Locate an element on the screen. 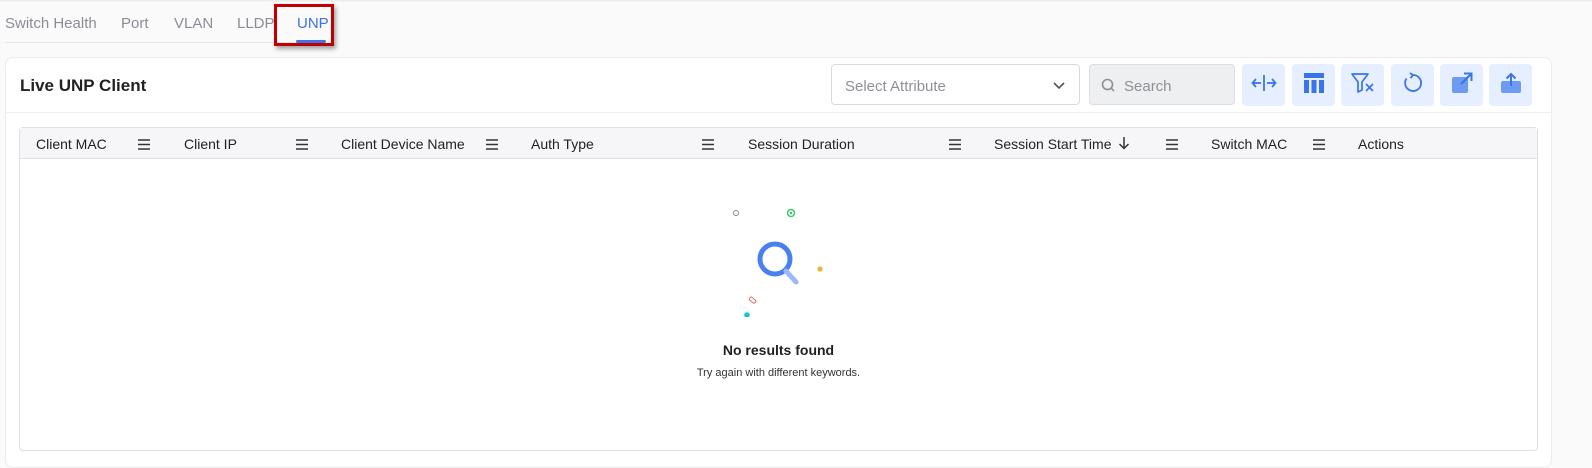 The width and height of the screenshot is (1592, 468). open-external-icon is located at coordinates (1462, 85).